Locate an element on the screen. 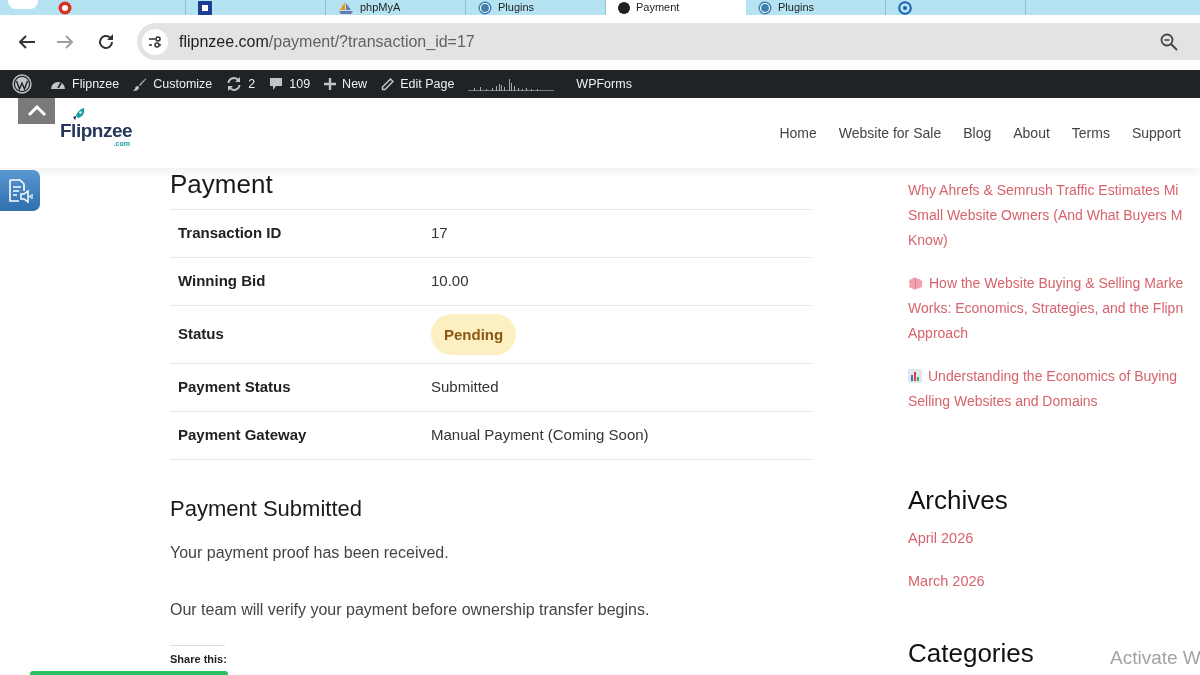 The height and width of the screenshot is (675, 1200). nav-menu-link: About is located at coordinates (1031, 133).